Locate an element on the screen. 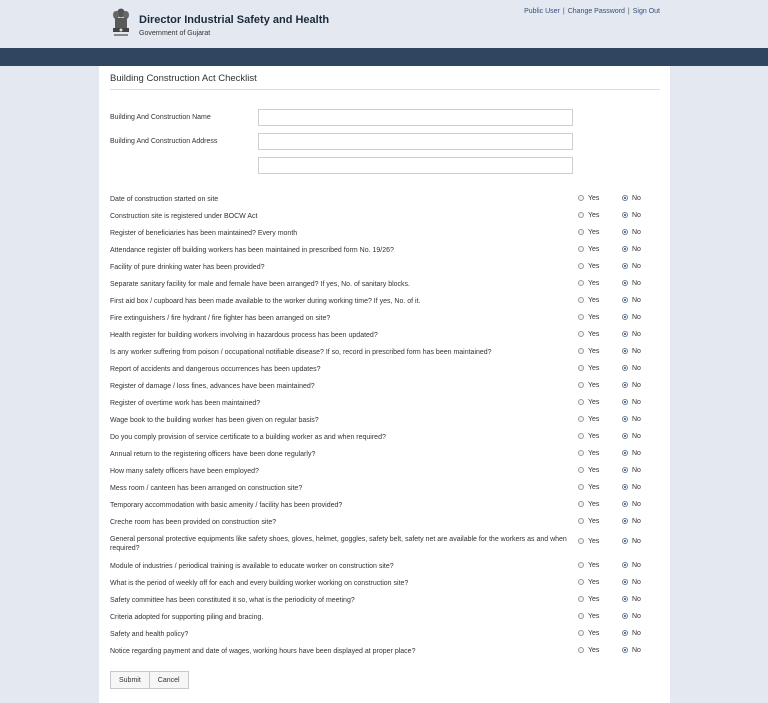  sign-out-link: Sign Out is located at coordinates (646, 11).